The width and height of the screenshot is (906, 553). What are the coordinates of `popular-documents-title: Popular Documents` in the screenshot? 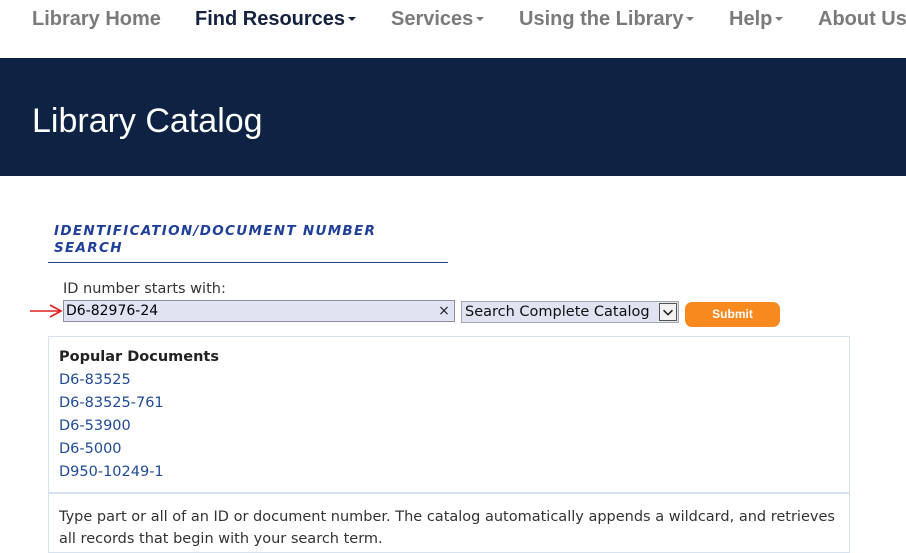 It's located at (139, 357).